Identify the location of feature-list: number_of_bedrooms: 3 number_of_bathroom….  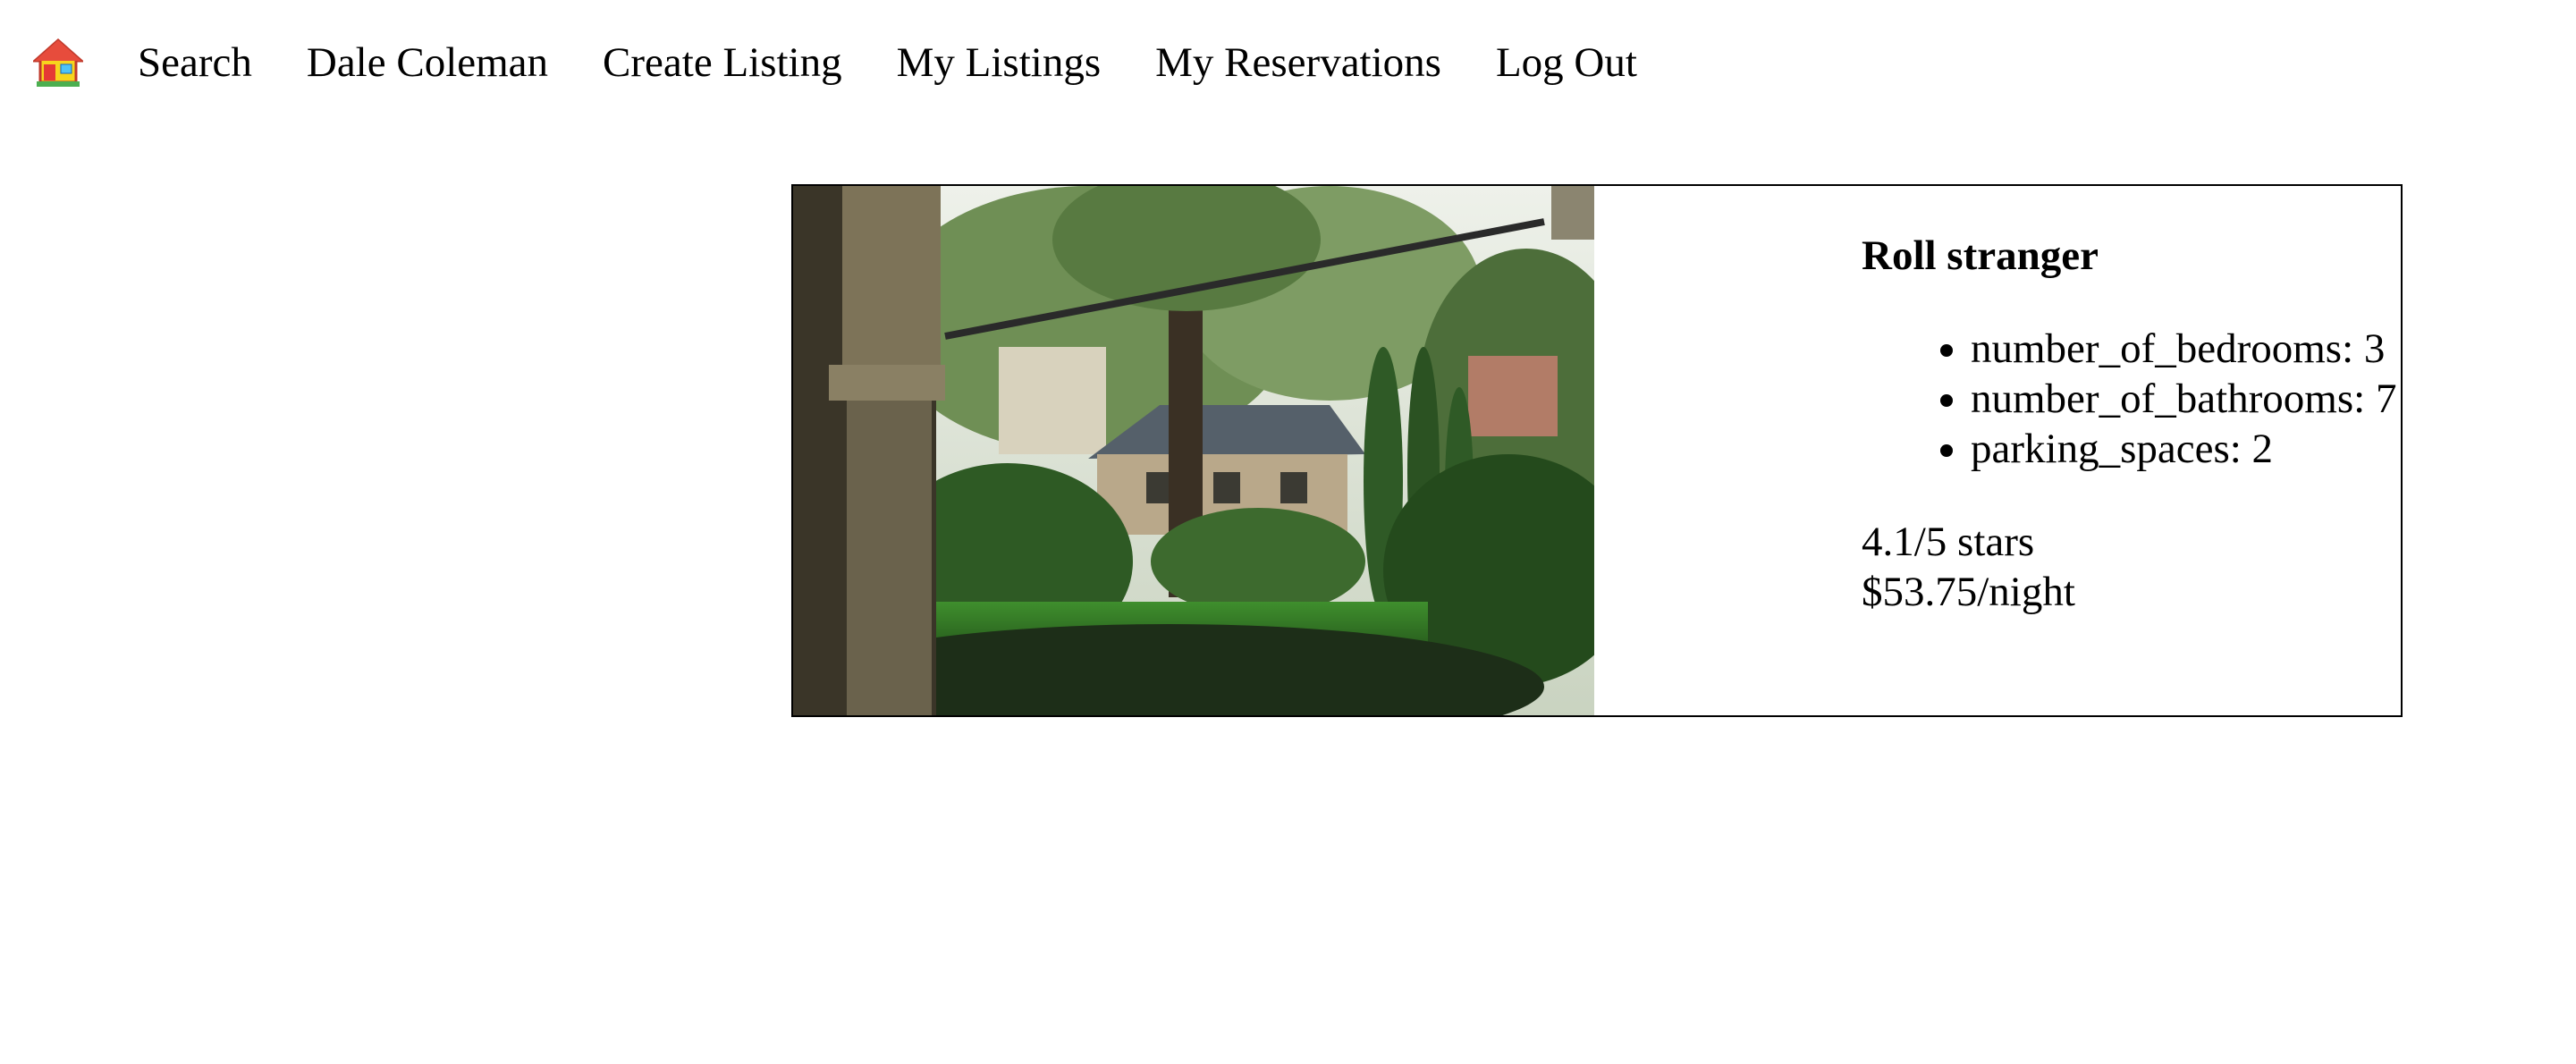
(2129, 399).